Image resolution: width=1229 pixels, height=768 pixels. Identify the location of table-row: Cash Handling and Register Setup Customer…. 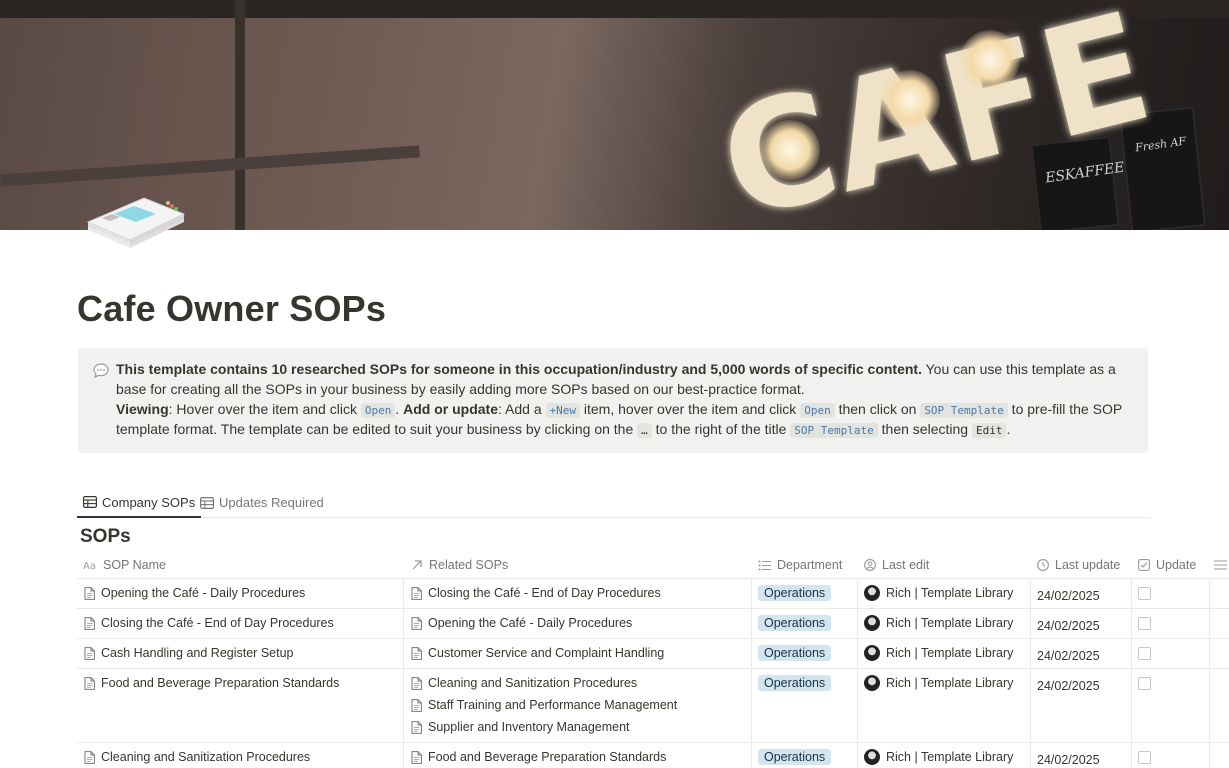
(653, 652).